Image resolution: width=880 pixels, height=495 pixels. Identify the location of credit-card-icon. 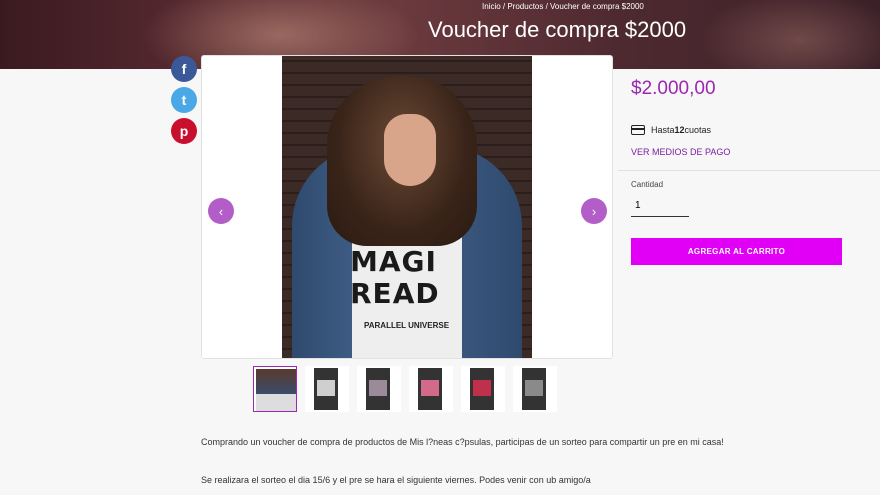
(638, 130).